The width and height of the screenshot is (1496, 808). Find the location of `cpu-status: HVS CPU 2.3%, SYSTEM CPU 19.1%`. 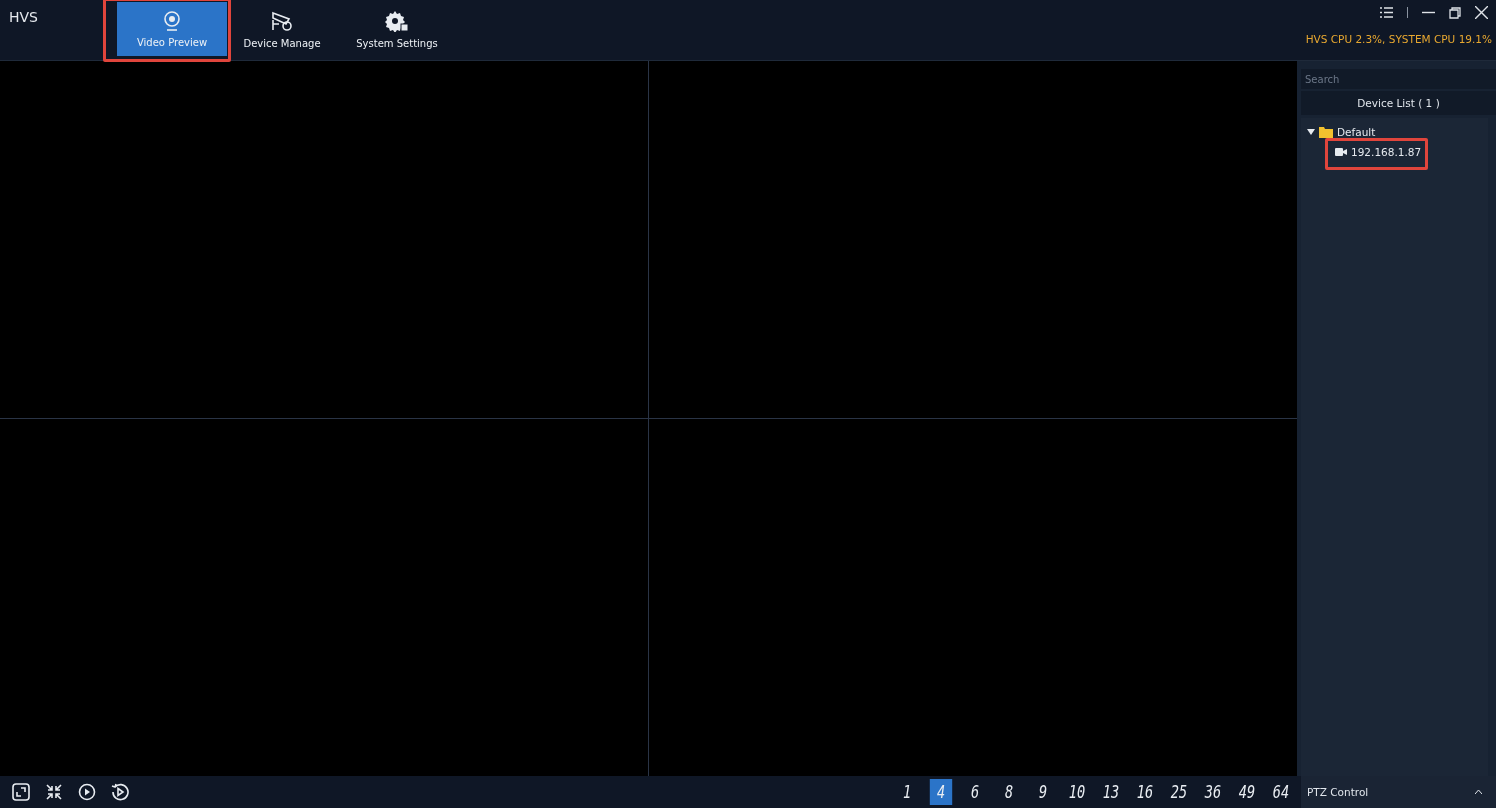

cpu-status: HVS CPU 2.3%, SYSTEM CPU 19.1% is located at coordinates (1398, 39).